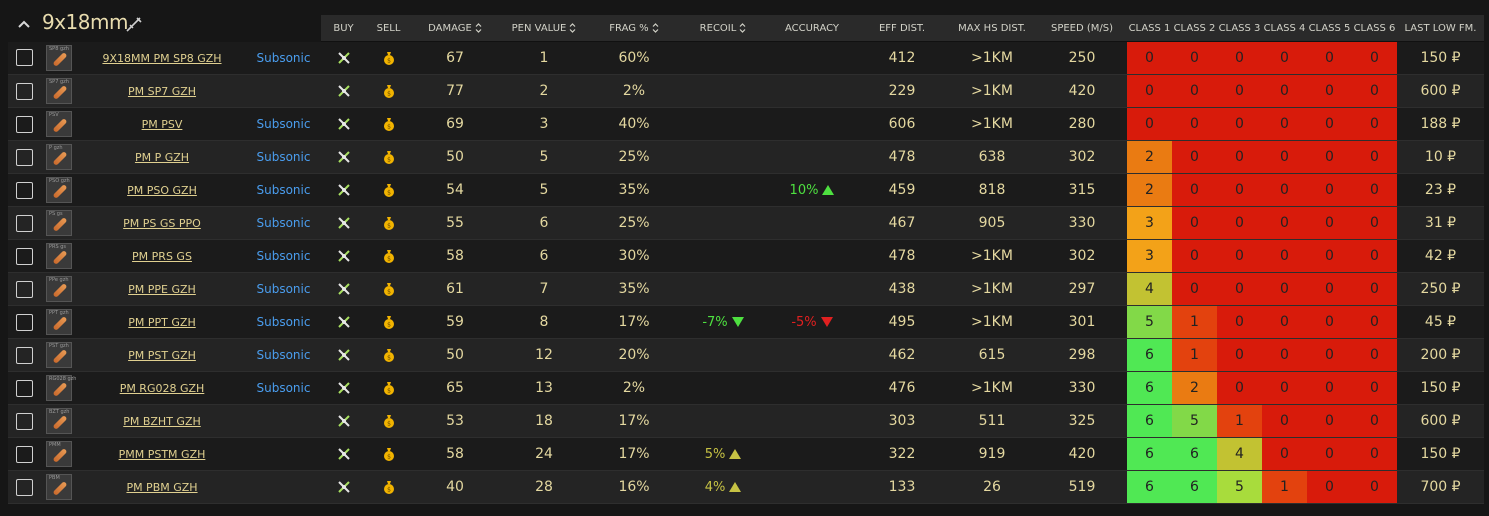  What do you see at coordinates (162, 190) in the screenshot?
I see `ammo-name-link: PM PSO GZH` at bounding box center [162, 190].